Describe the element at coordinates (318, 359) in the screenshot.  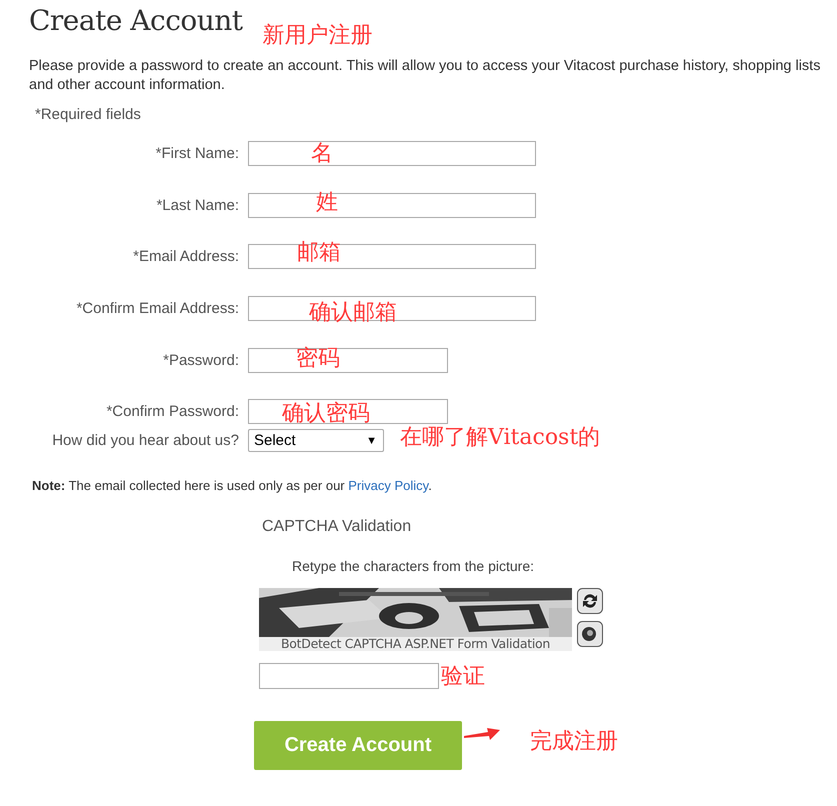
I see `annotation-text: 密码` at that location.